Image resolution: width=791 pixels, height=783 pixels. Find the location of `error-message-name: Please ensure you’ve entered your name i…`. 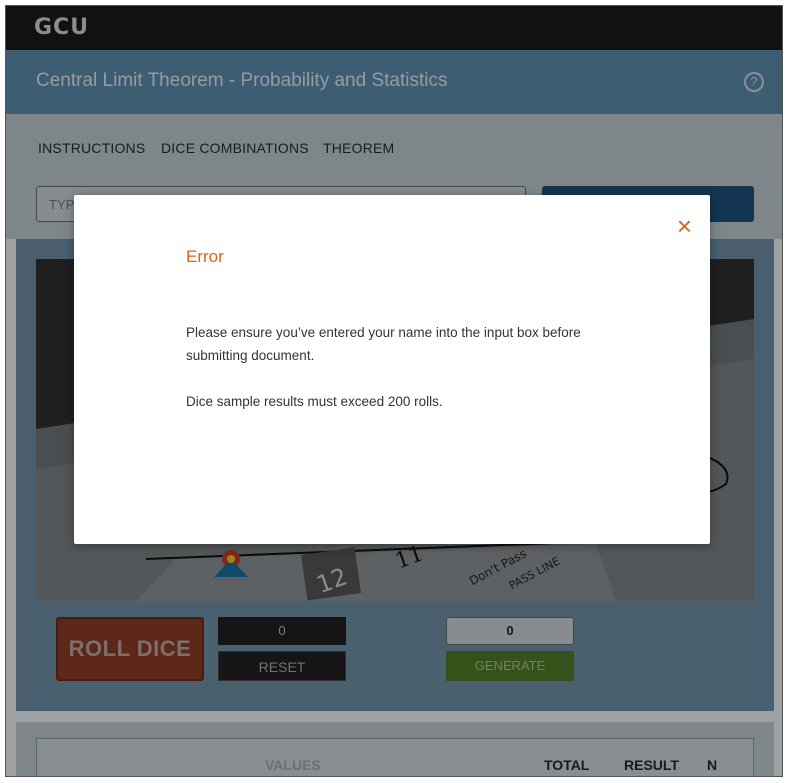

error-message-name: Please ensure you’ve entered your name i… is located at coordinates (383, 344).